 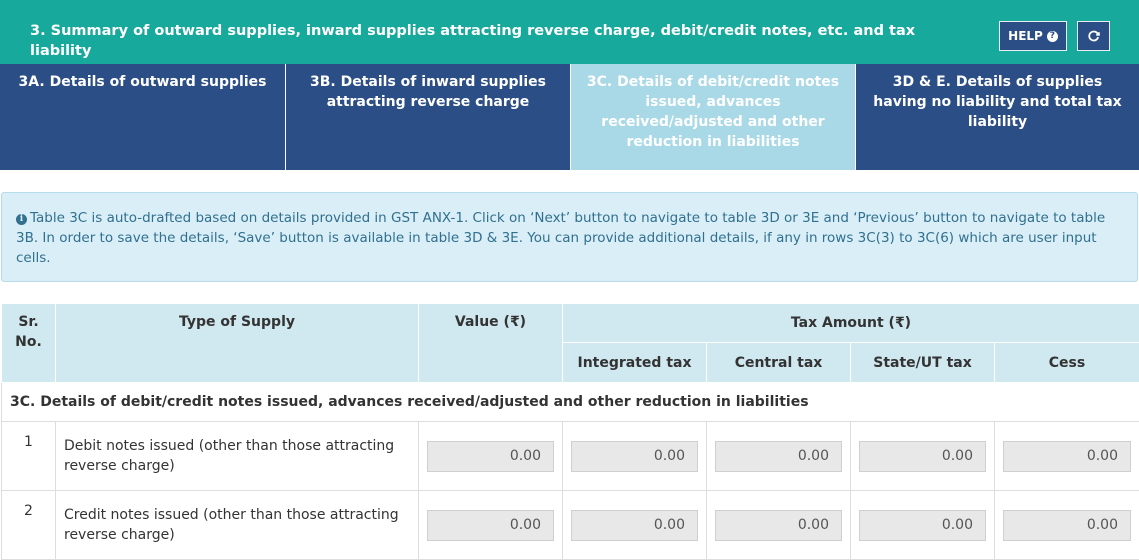 What do you see at coordinates (1067, 363) in the screenshot?
I see `header-cess: Cess` at bounding box center [1067, 363].